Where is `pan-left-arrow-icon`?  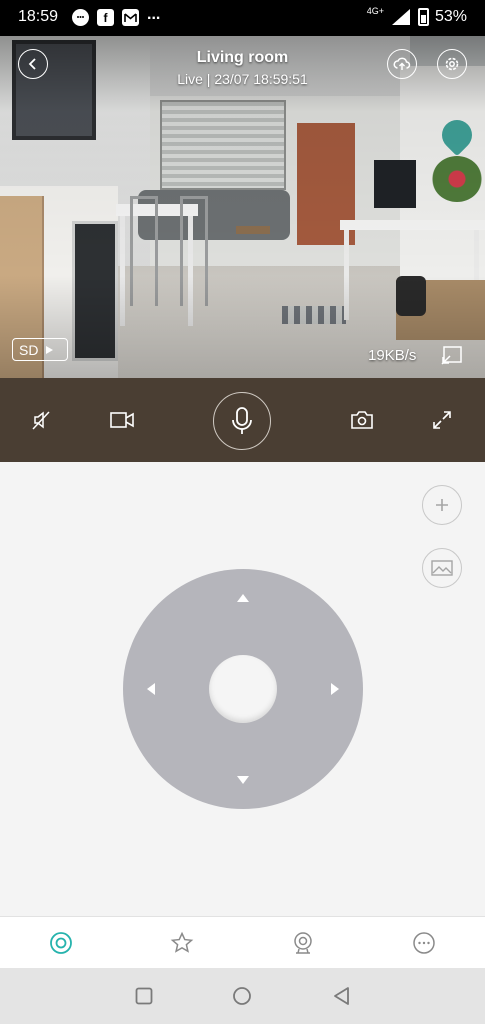 pan-left-arrow-icon is located at coordinates (151, 689).